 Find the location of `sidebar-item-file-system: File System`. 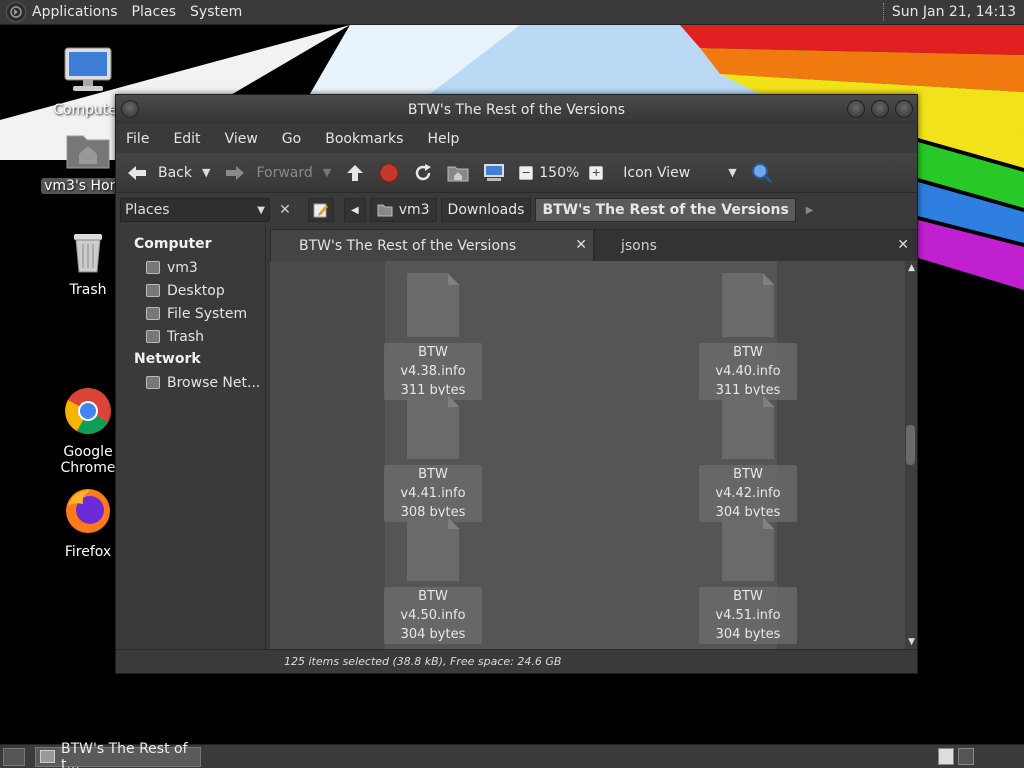

sidebar-item-file-system: File System is located at coordinates (190, 313).